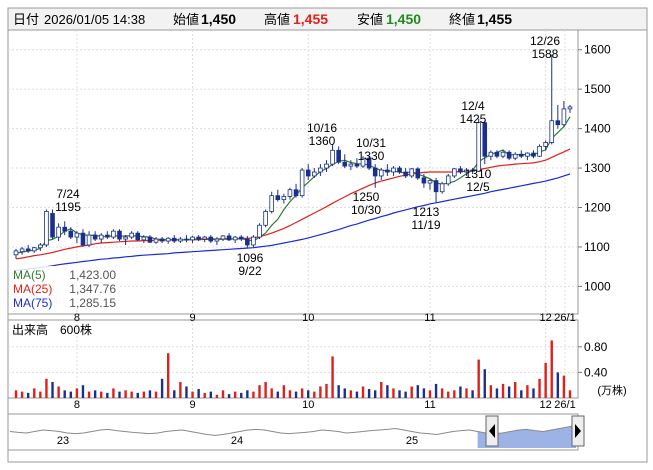 The image size is (653, 470). I want to click on close-value: 1,455, so click(494, 19).